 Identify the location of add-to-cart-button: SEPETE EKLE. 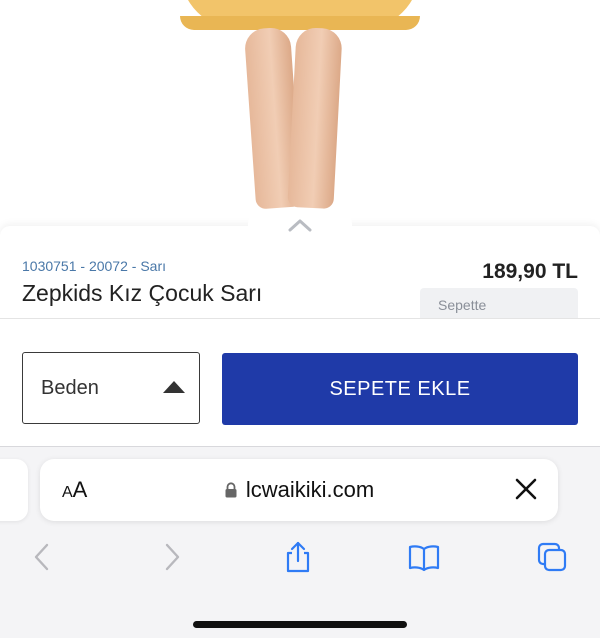
(400, 389).